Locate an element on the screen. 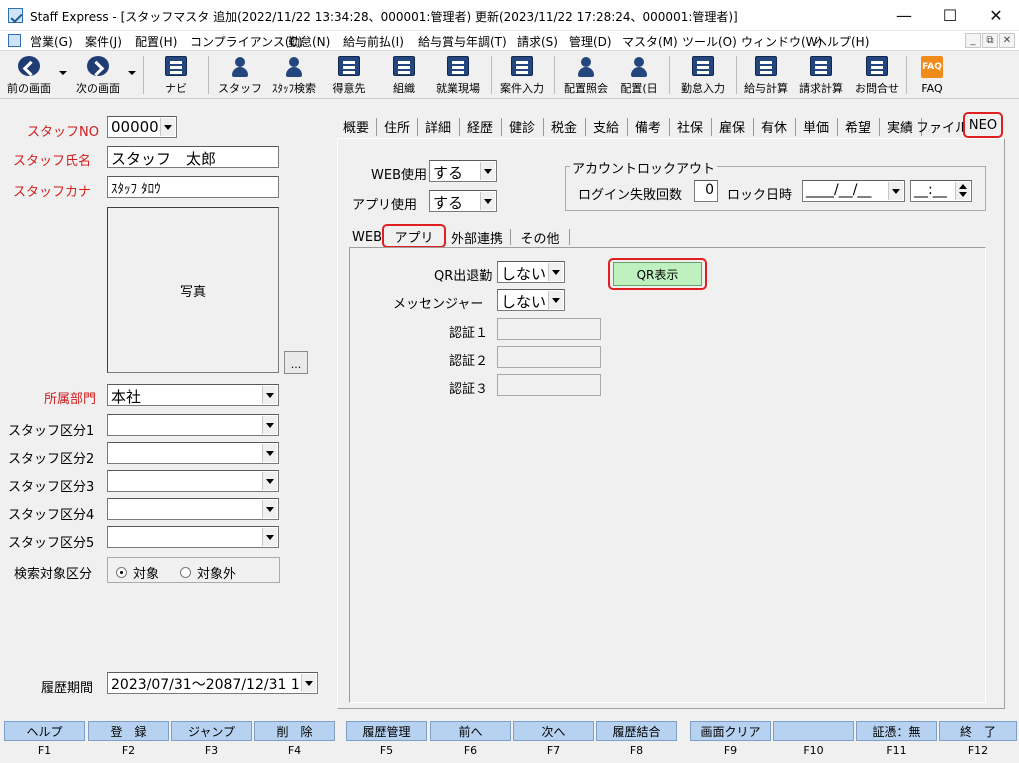 The width and height of the screenshot is (1019, 763). dept-combo: 本社 is located at coordinates (193, 395).